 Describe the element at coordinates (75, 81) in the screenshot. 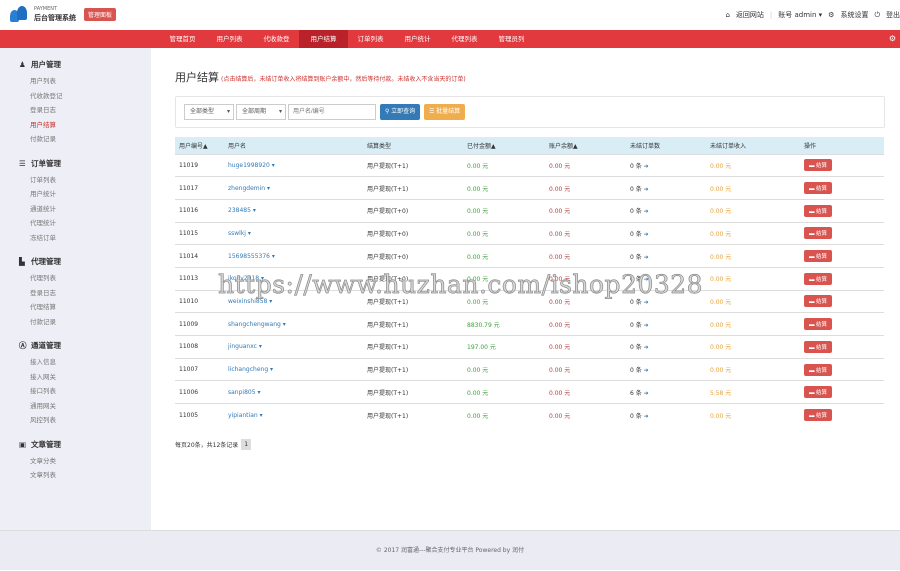

I see `sidebar-item: 用户列表` at that location.